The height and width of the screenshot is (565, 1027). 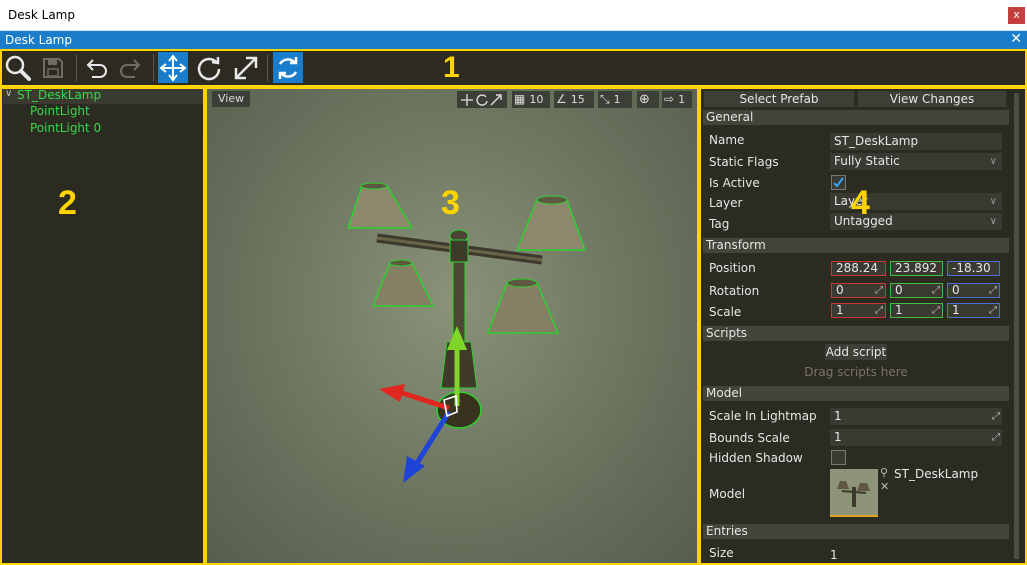 I want to click on dock-close-icon: ✕, so click(x=1016, y=39).